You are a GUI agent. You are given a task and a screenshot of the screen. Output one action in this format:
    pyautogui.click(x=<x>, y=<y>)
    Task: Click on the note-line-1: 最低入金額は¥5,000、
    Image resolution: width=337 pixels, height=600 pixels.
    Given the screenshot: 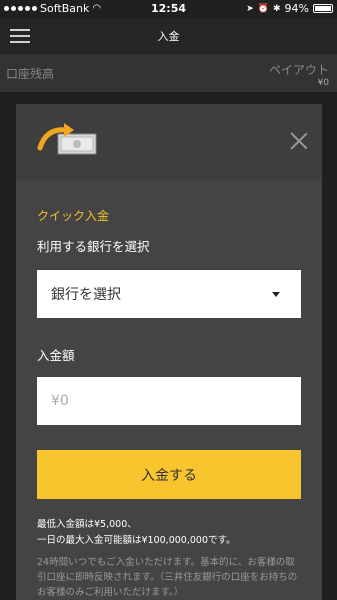 What is the action you would take?
    pyautogui.click(x=87, y=524)
    